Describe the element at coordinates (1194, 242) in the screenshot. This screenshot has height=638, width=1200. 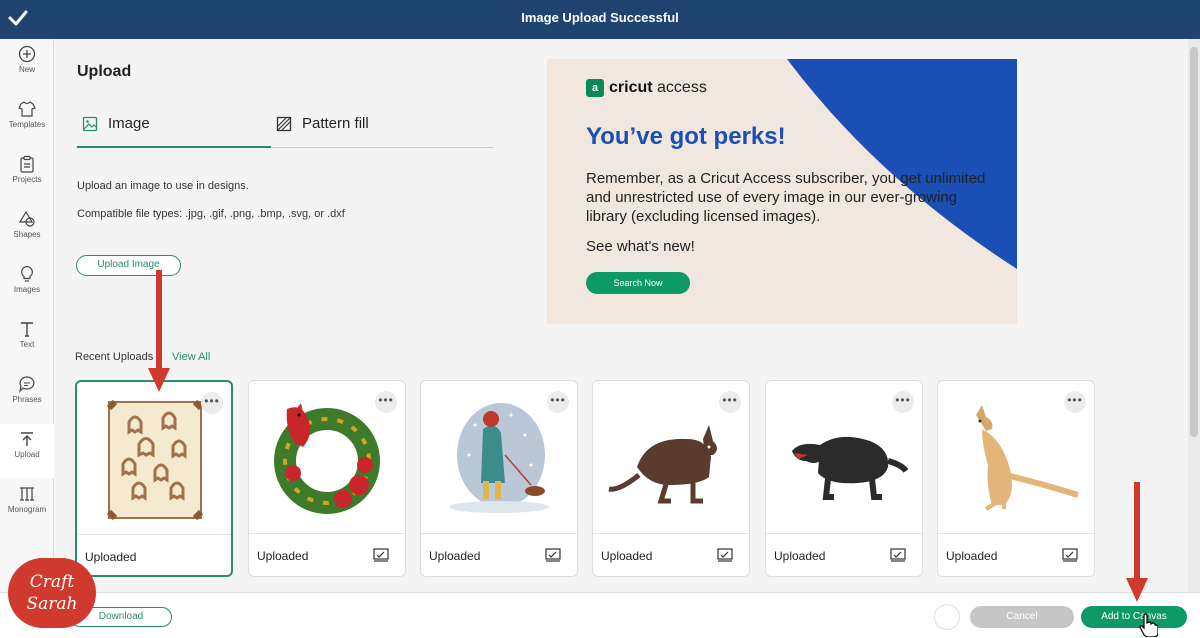
I see `scrollbar-thumb` at that location.